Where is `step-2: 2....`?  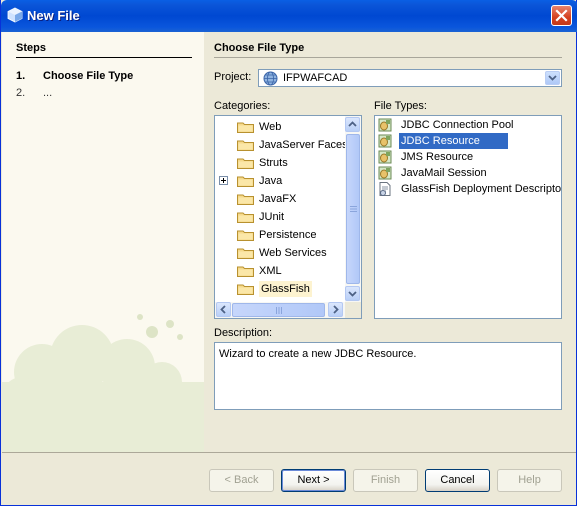 step-2: 2.... is located at coordinates (34, 93).